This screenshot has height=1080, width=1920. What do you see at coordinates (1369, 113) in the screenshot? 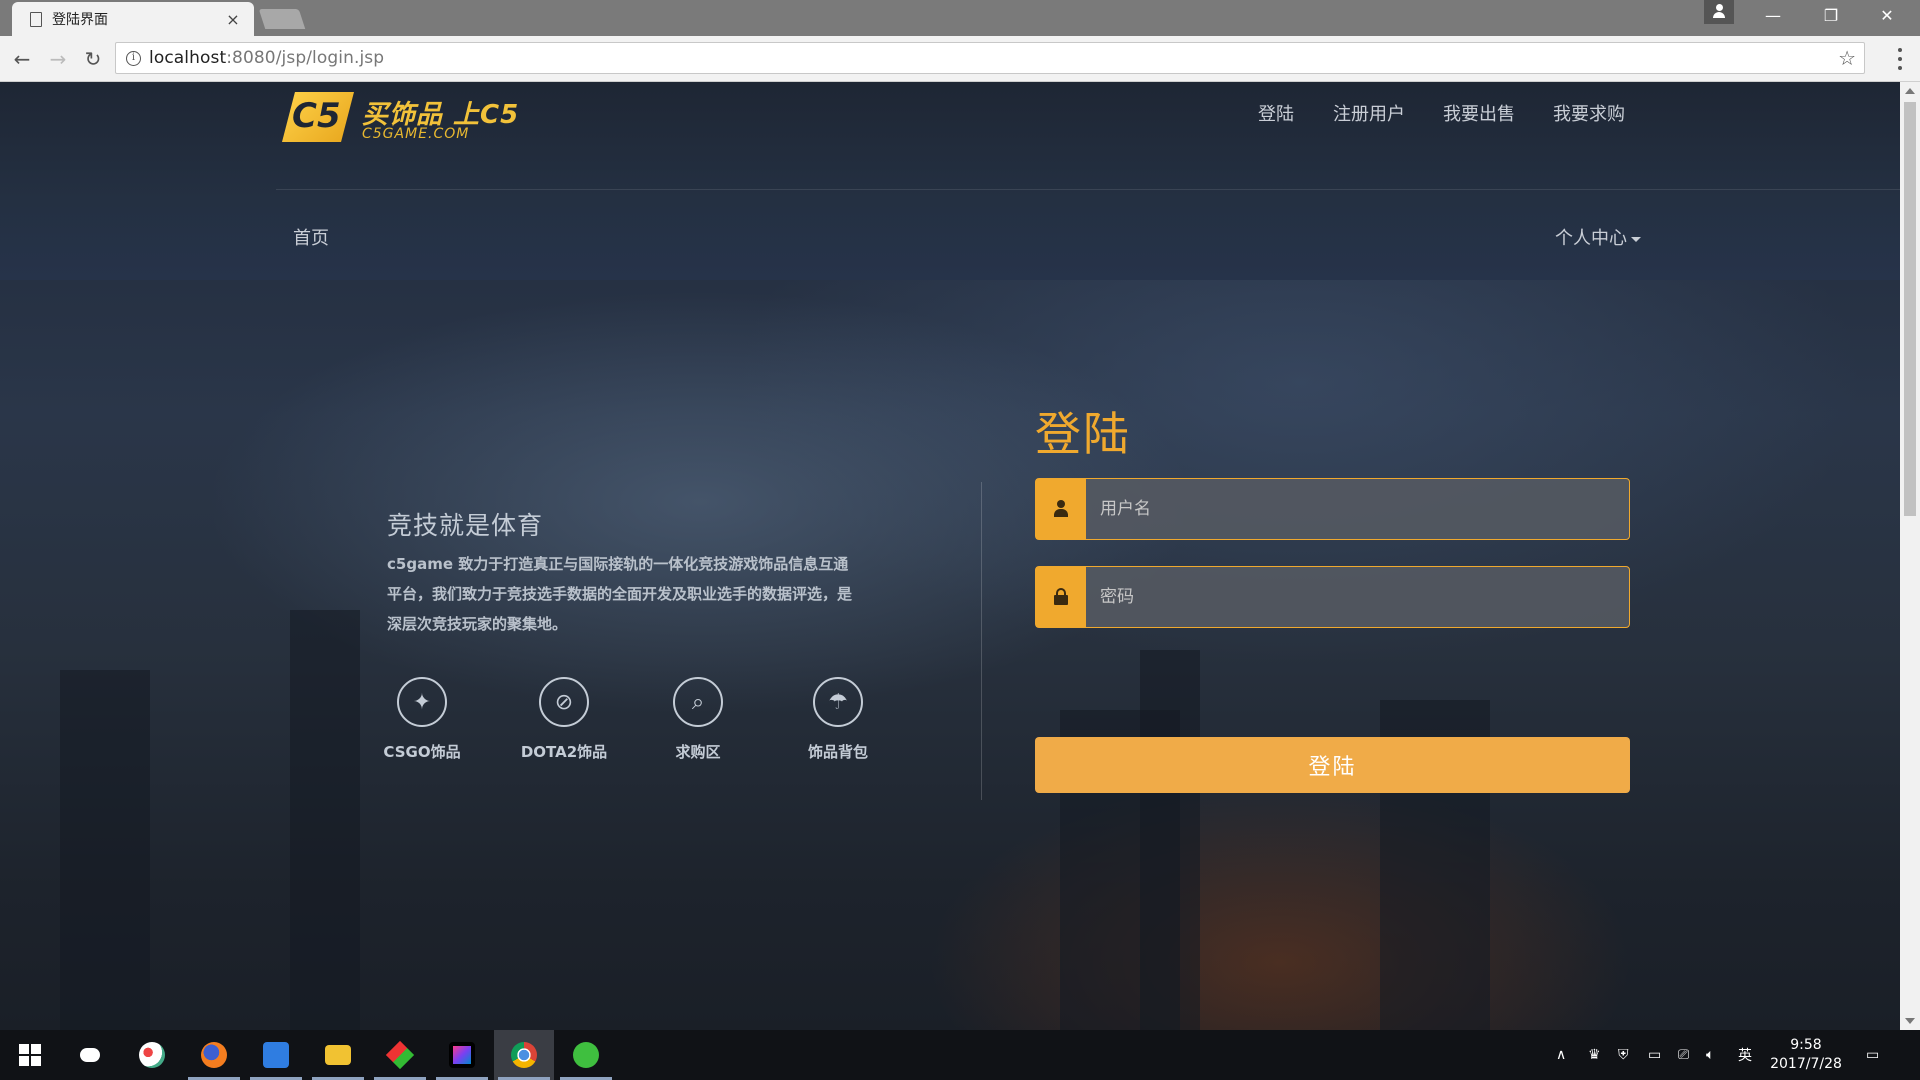
I see `nav-register: 注册用户` at bounding box center [1369, 113].